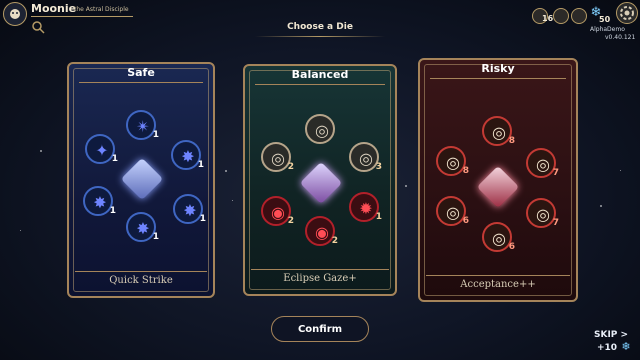  I want to click on die-name: Quick Strike, so click(141, 280).